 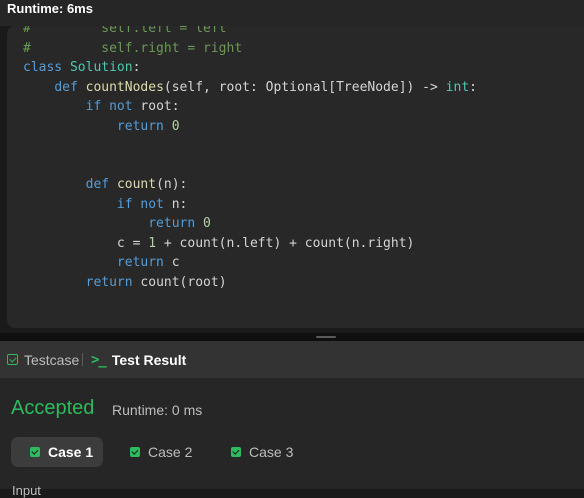 I want to click on code-line: class Solution:, so click(x=81, y=68).